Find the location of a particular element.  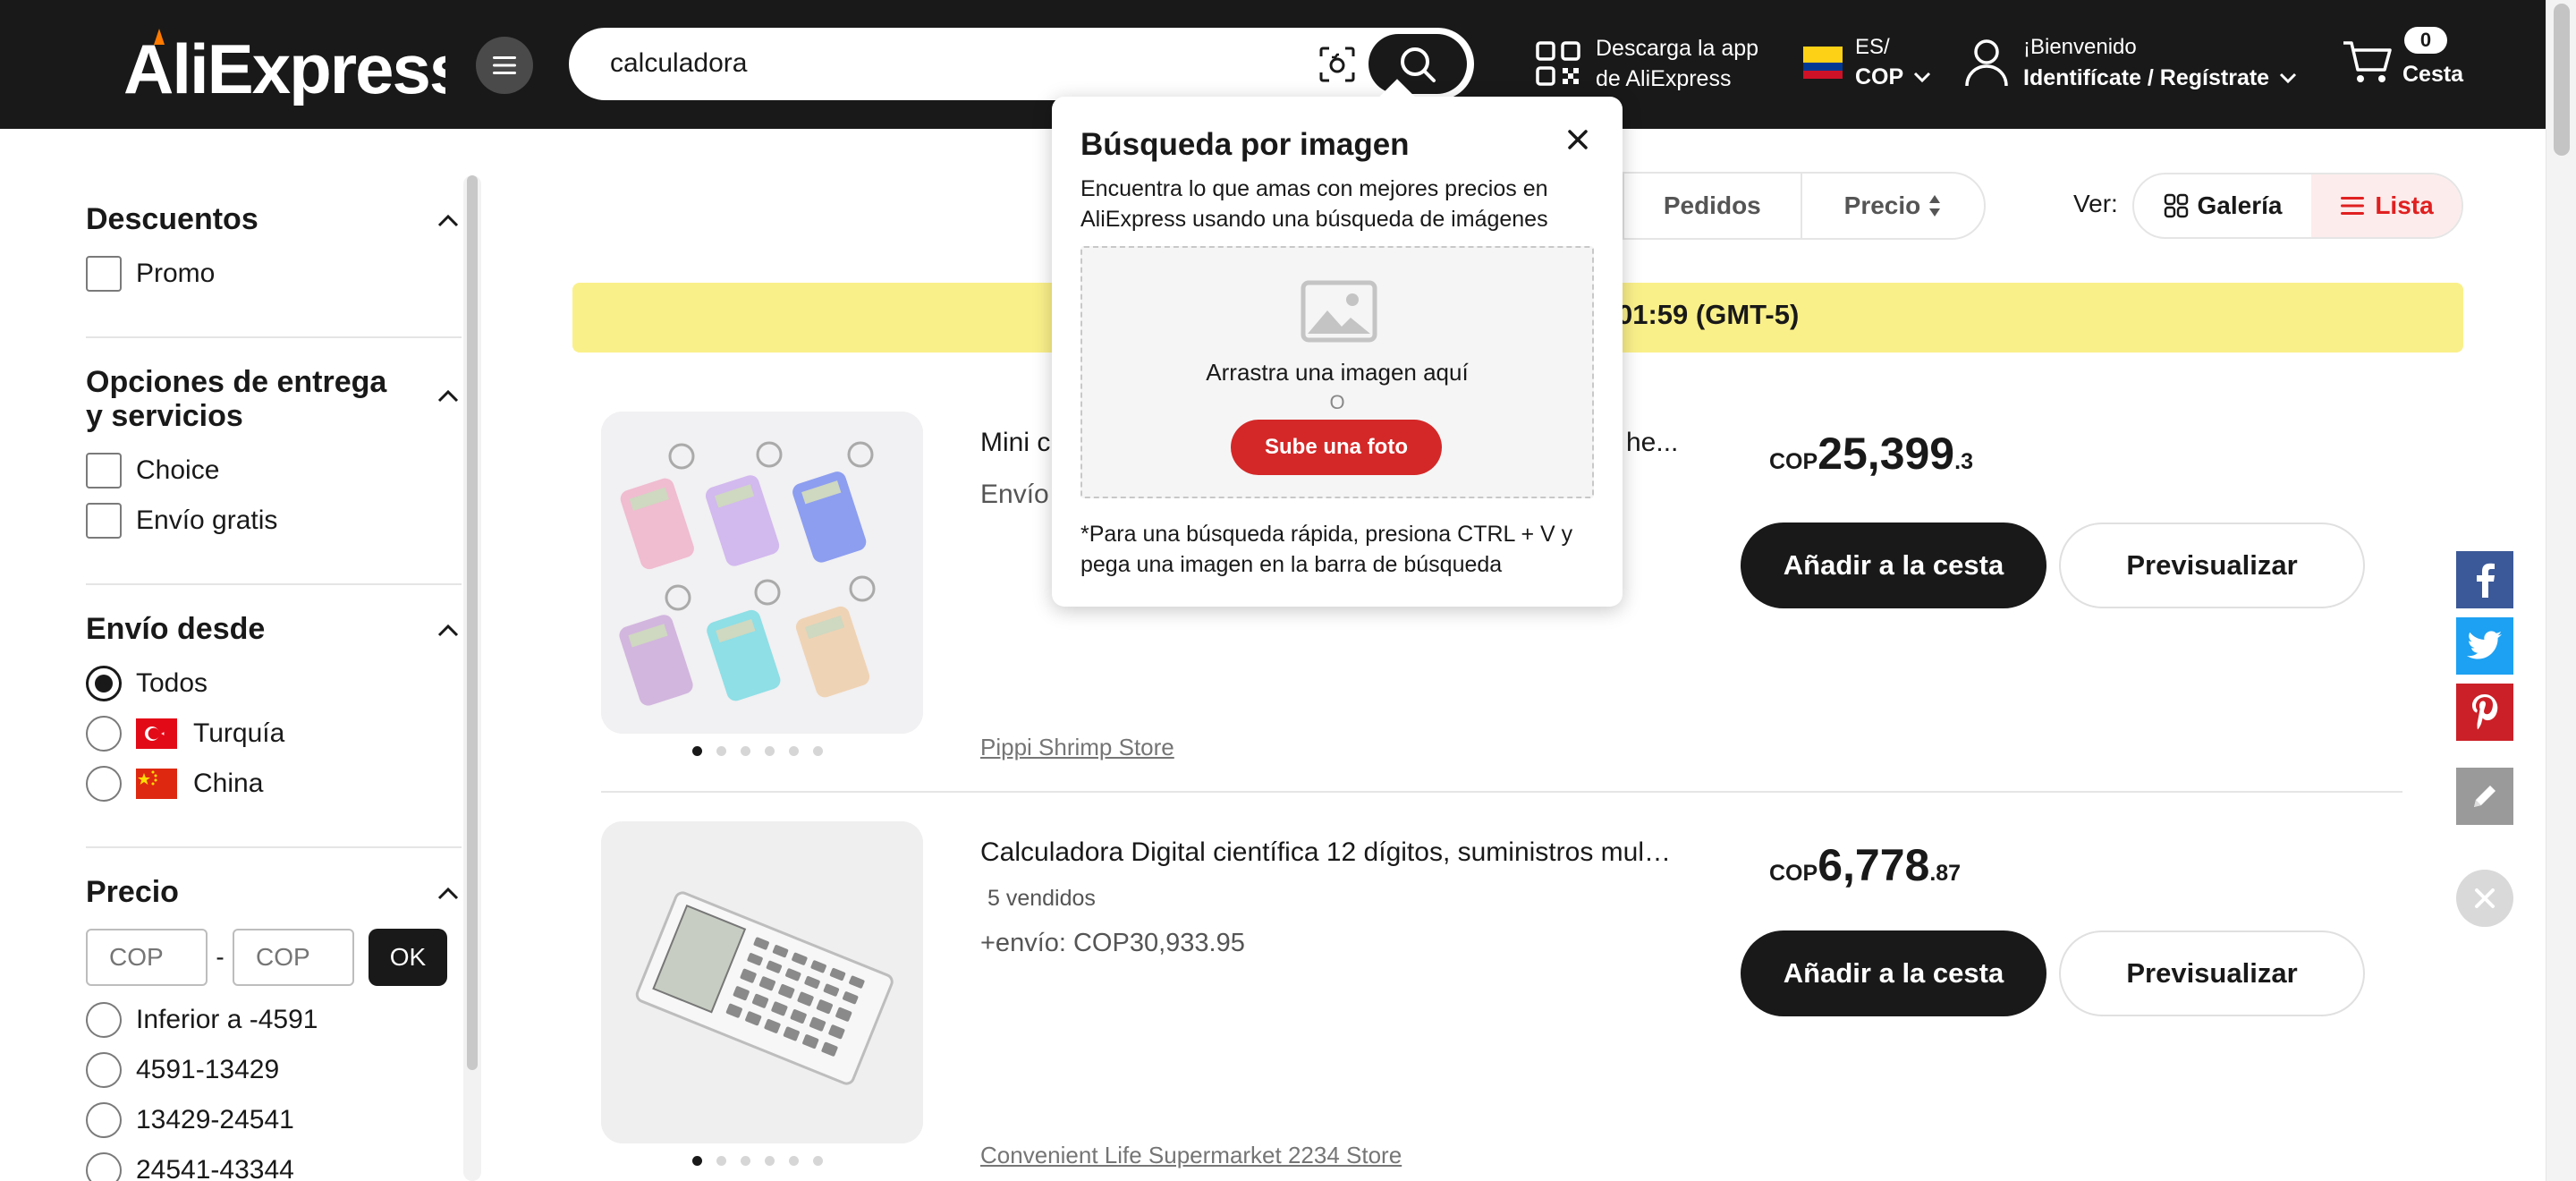

svg-text: AliExpress is located at coordinates (284, 68).